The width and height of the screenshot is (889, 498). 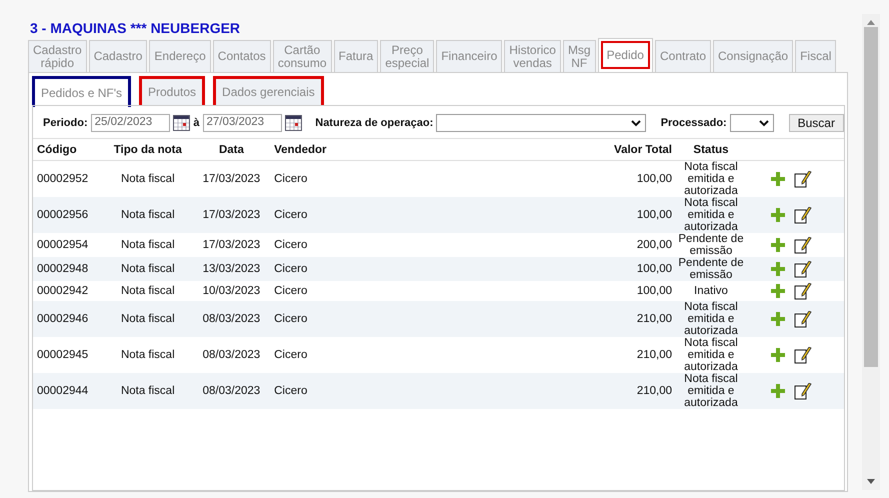 What do you see at coordinates (180, 56) in the screenshot?
I see `tab: Endereço` at bounding box center [180, 56].